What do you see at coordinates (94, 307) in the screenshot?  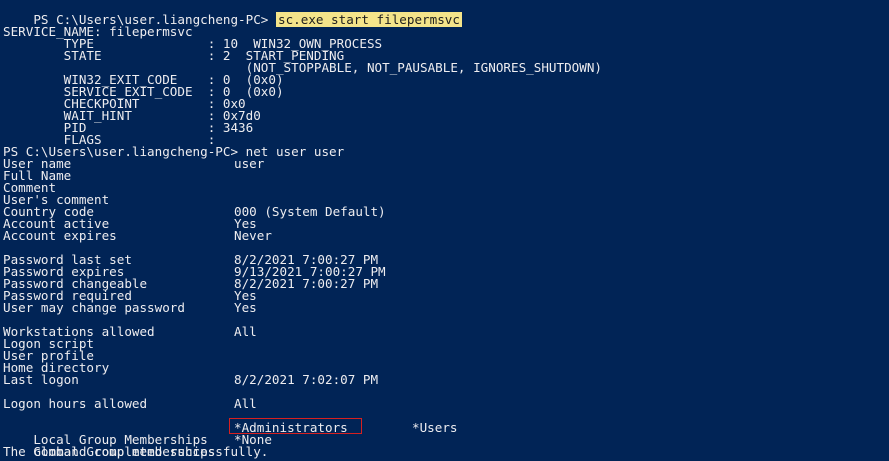 I see `user-field-label: User may change password` at bounding box center [94, 307].